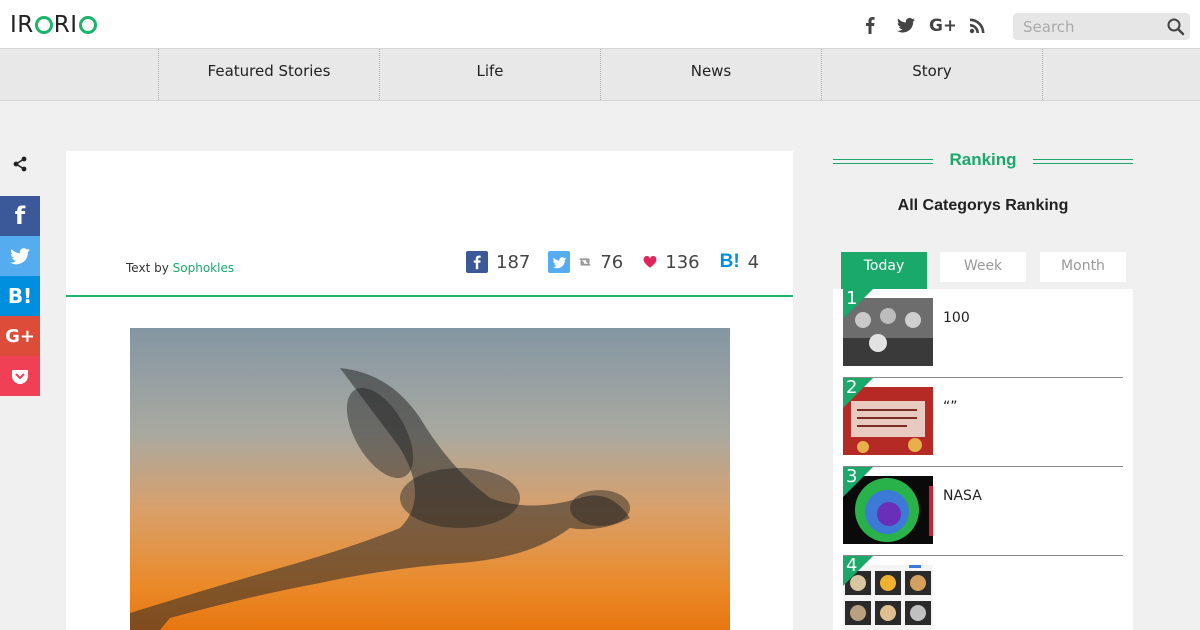  I want to click on retweet-icon, so click(585, 262).